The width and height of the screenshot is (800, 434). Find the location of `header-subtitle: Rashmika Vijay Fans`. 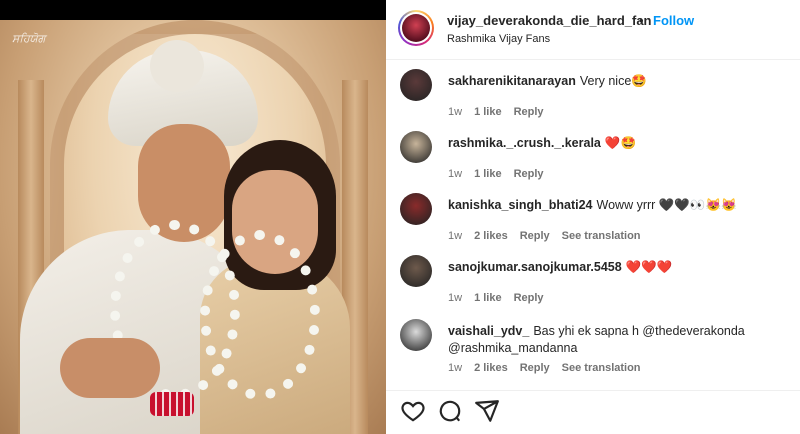

header-subtitle: Rashmika Vijay Fans is located at coordinates (498, 39).